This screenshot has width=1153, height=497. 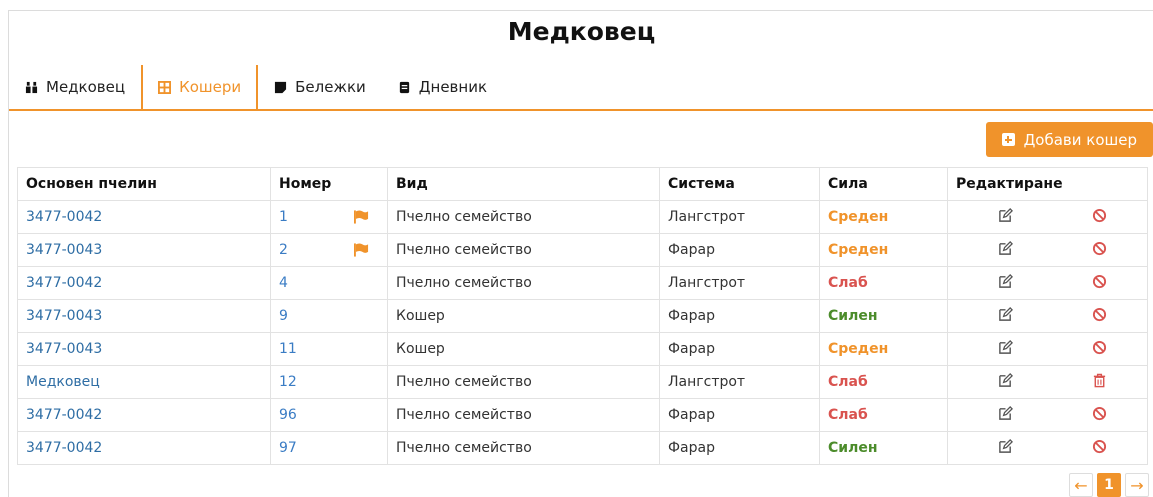 What do you see at coordinates (523, 349) in the screenshot?
I see `hive-type: Кошер` at bounding box center [523, 349].